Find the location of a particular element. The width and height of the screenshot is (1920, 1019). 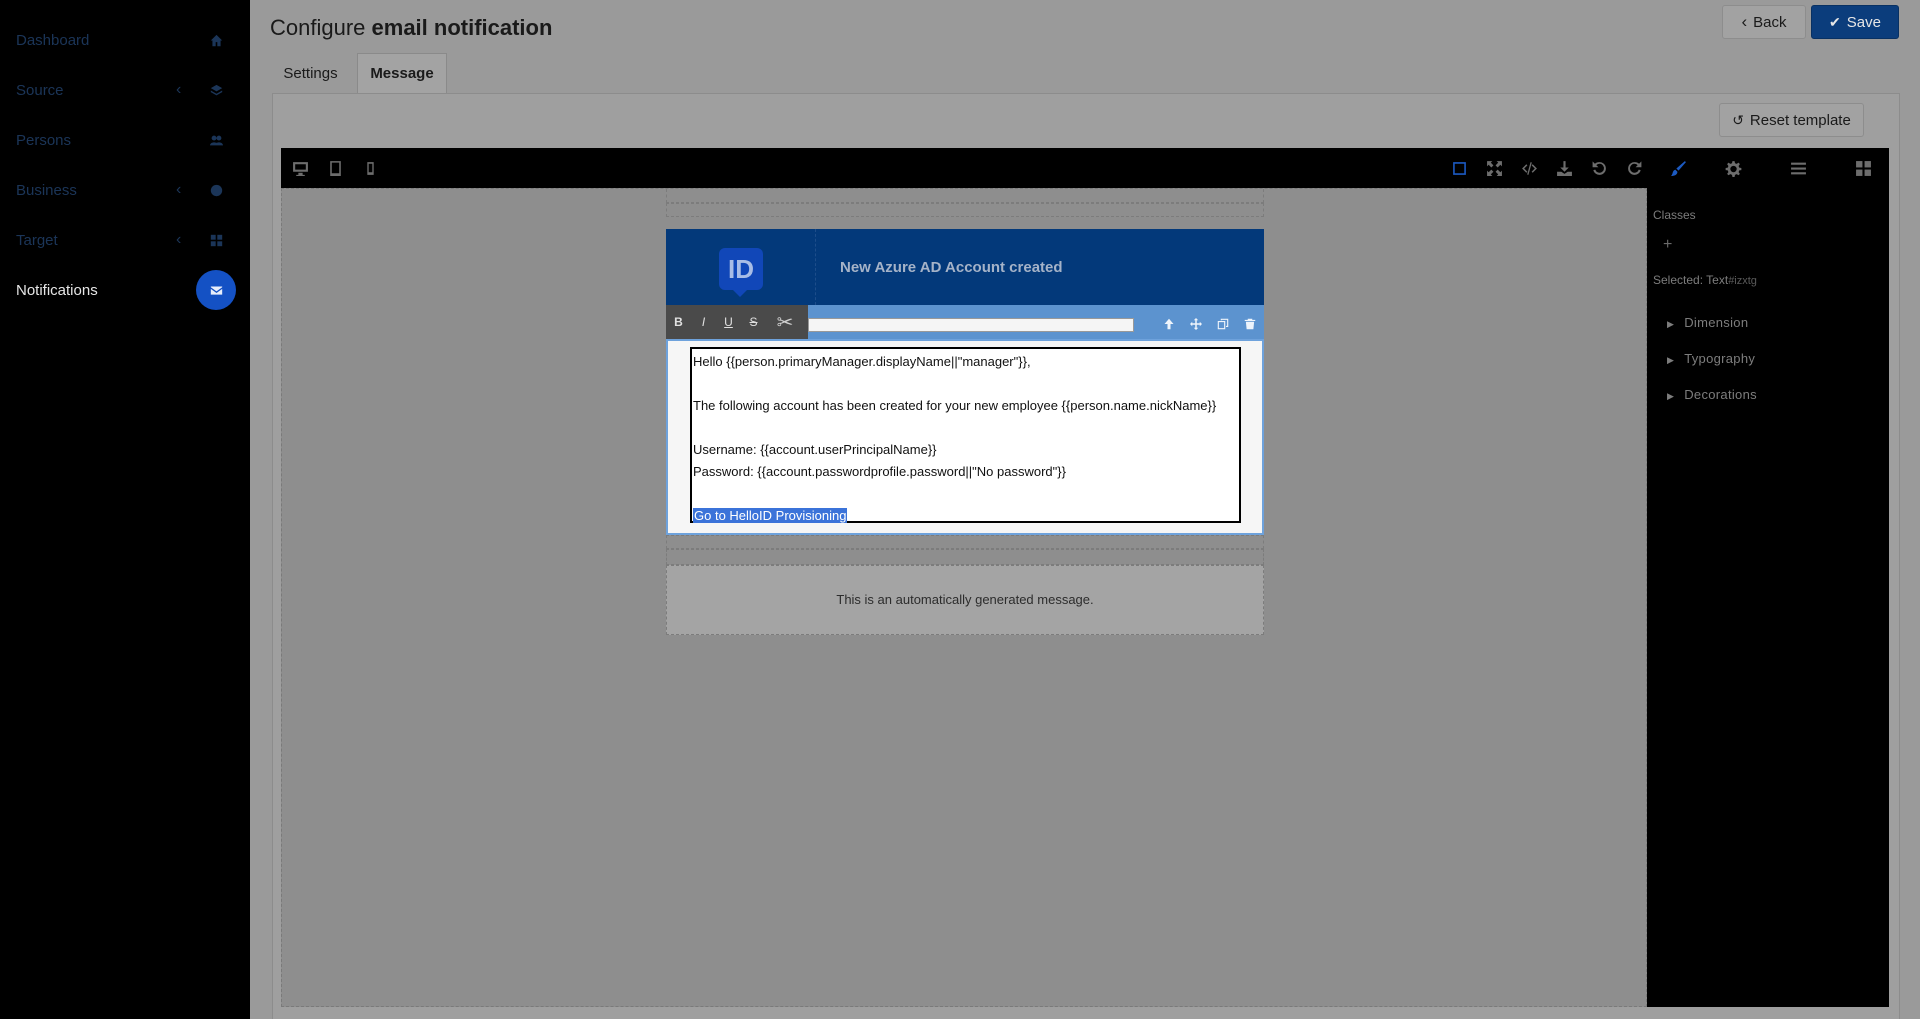

sidebar-item-label: Target is located at coordinates (37, 240).